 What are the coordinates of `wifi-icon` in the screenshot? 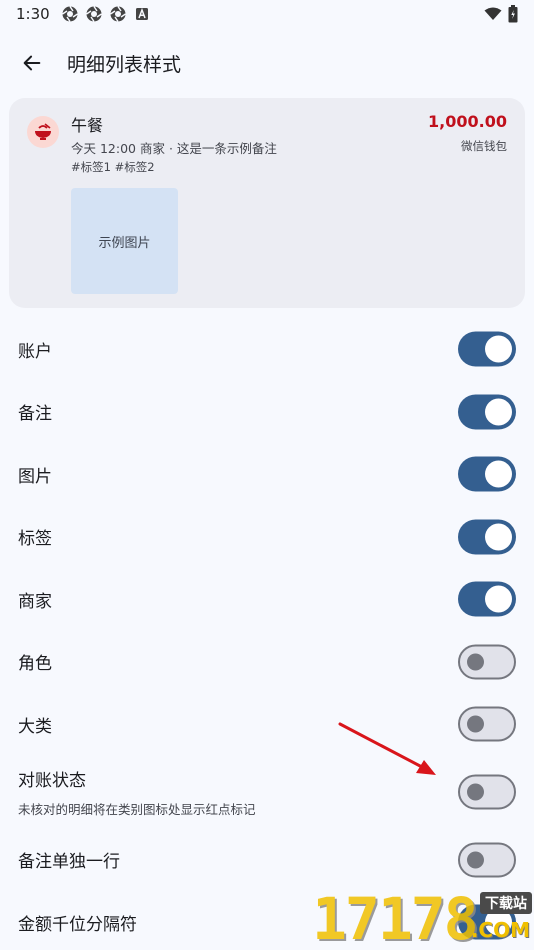 It's located at (493, 13).